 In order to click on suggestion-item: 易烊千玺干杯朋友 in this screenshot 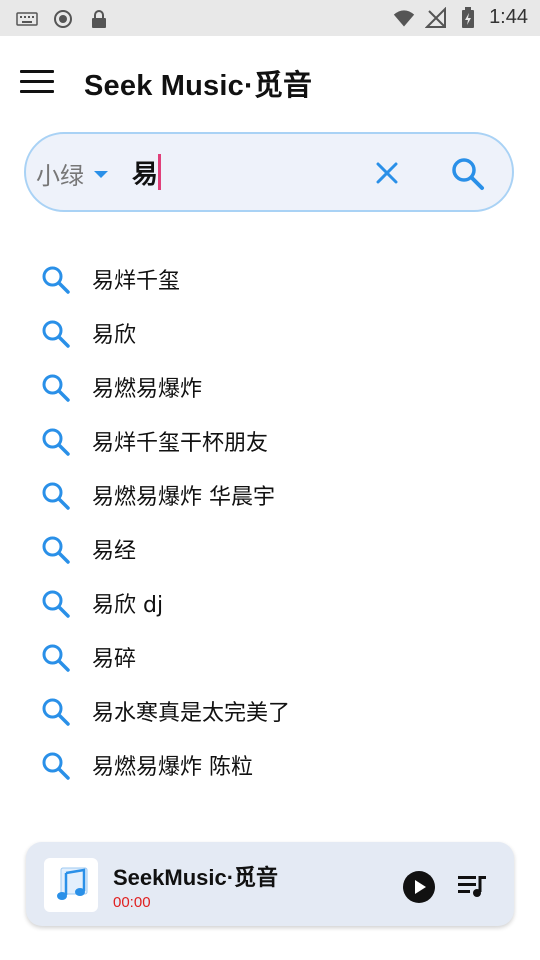, I will do `click(270, 441)`.